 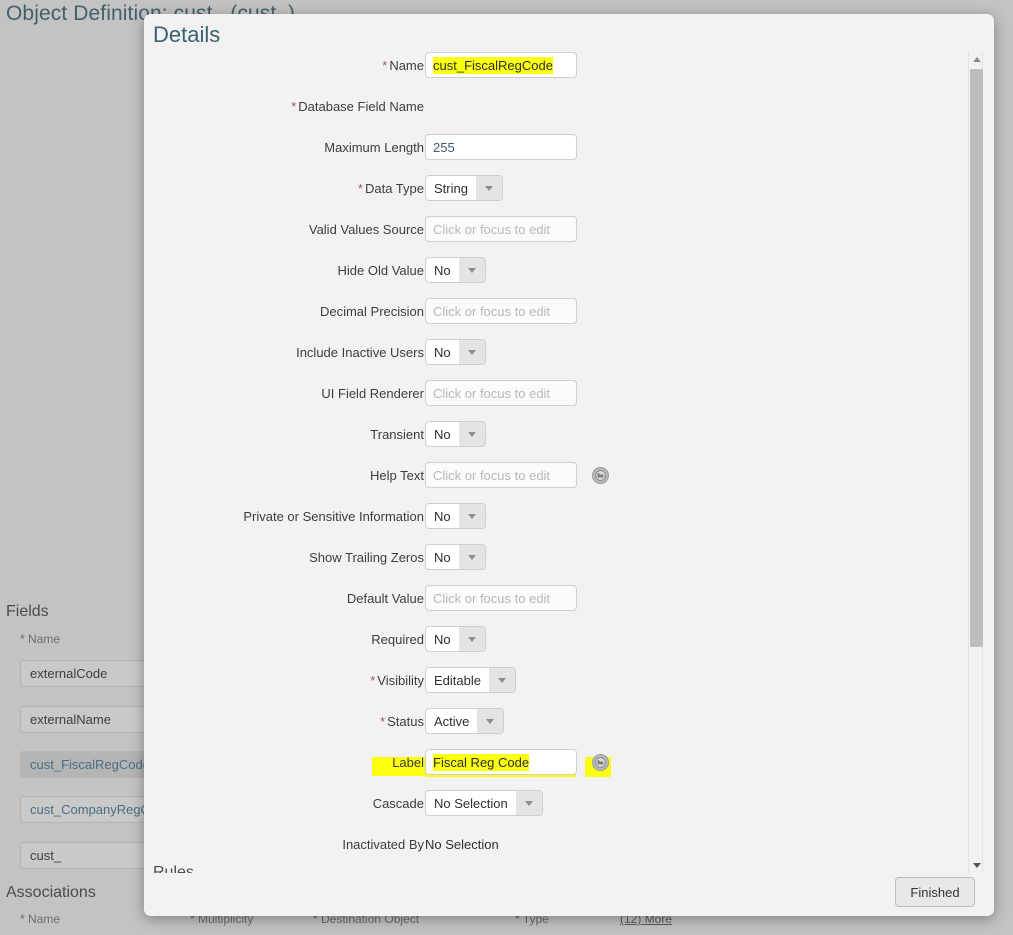 What do you see at coordinates (481, 762) in the screenshot?
I see `input-value: Fiscal Reg Code` at bounding box center [481, 762].